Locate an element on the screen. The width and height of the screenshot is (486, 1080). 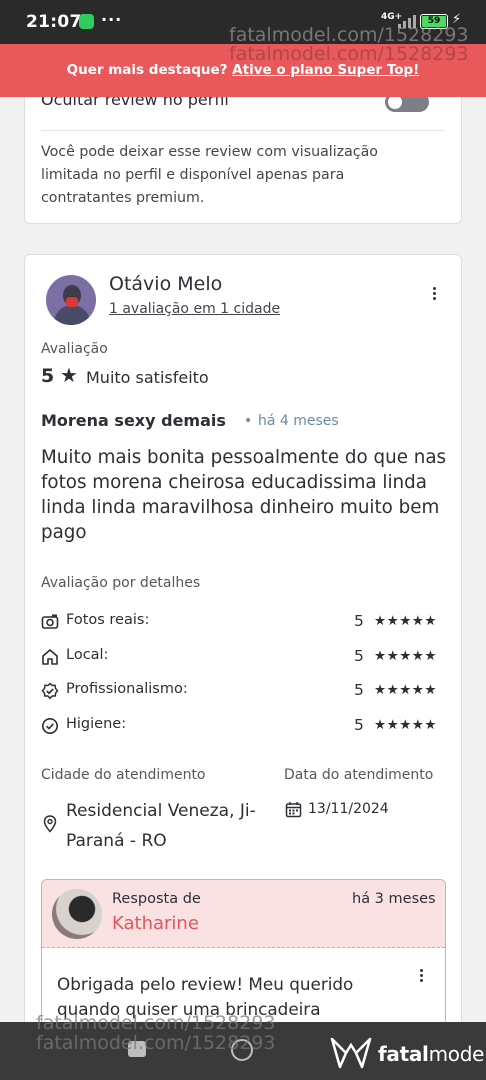
rating-label: Avaliação is located at coordinates (74, 349).